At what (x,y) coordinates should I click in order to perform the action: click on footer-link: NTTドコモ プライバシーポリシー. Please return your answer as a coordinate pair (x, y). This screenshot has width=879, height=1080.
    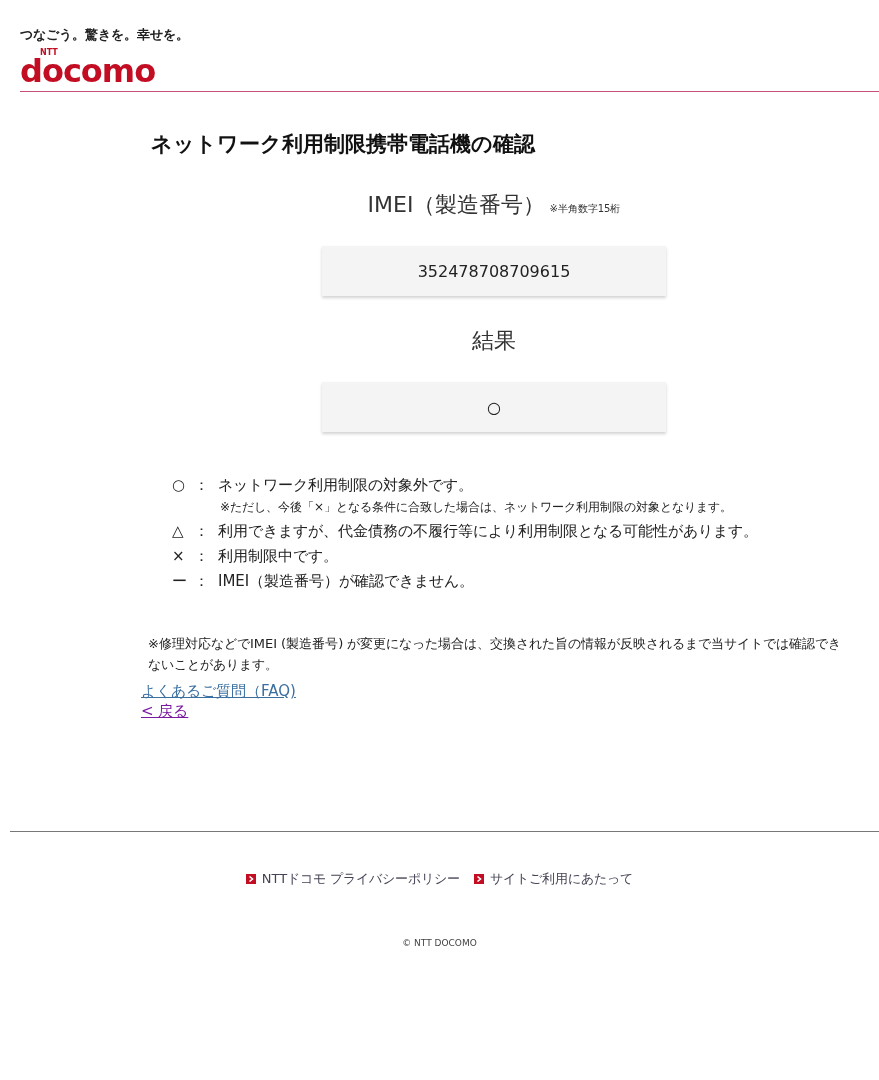
    Looking at the image, I should click on (361, 879).